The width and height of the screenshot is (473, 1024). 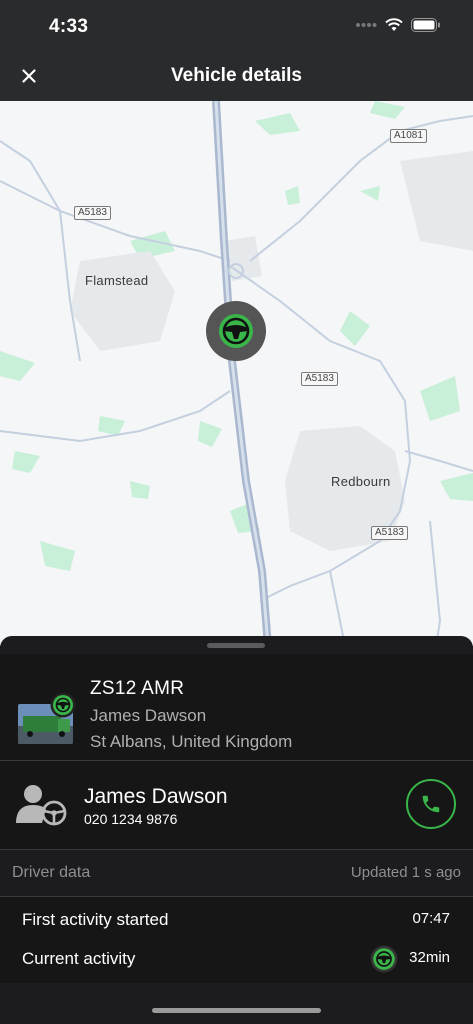 What do you see at coordinates (405, 872) in the screenshot?
I see `updated-timestamp: Updated 1 s ago` at bounding box center [405, 872].